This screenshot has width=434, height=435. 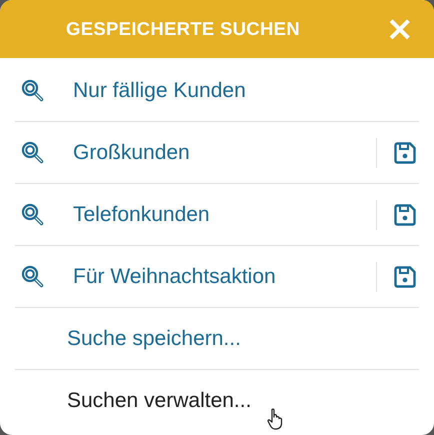 What do you see at coordinates (183, 29) in the screenshot?
I see `panel-title: GESPEICHERTE SUCHEN` at bounding box center [183, 29].